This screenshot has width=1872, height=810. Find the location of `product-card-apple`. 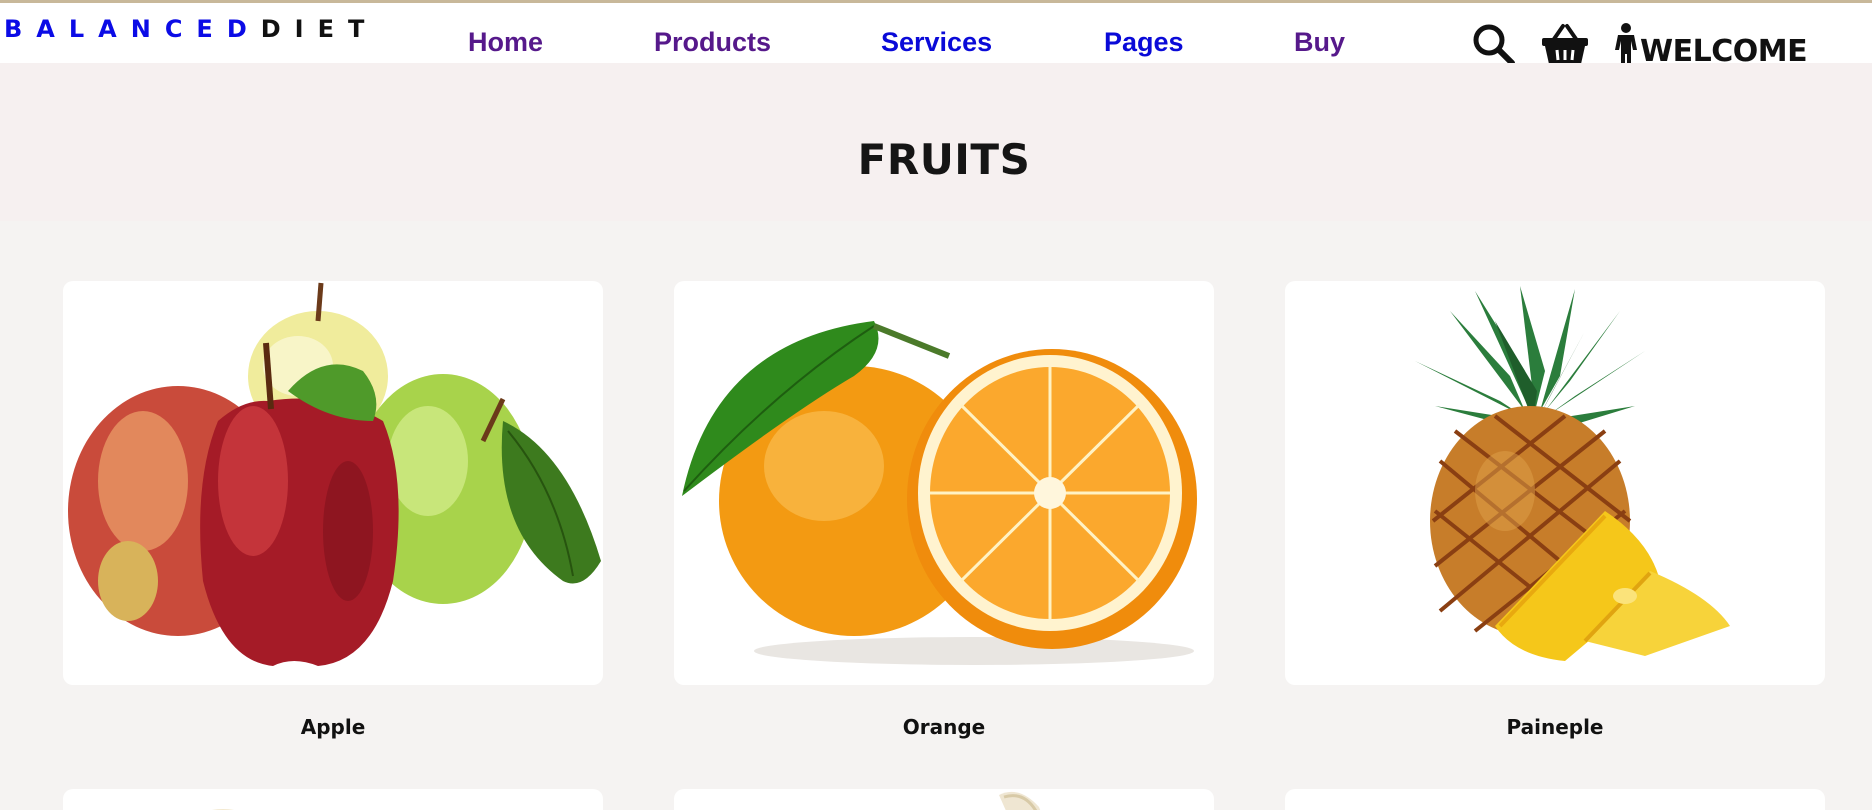

product-card-apple is located at coordinates (333, 483).